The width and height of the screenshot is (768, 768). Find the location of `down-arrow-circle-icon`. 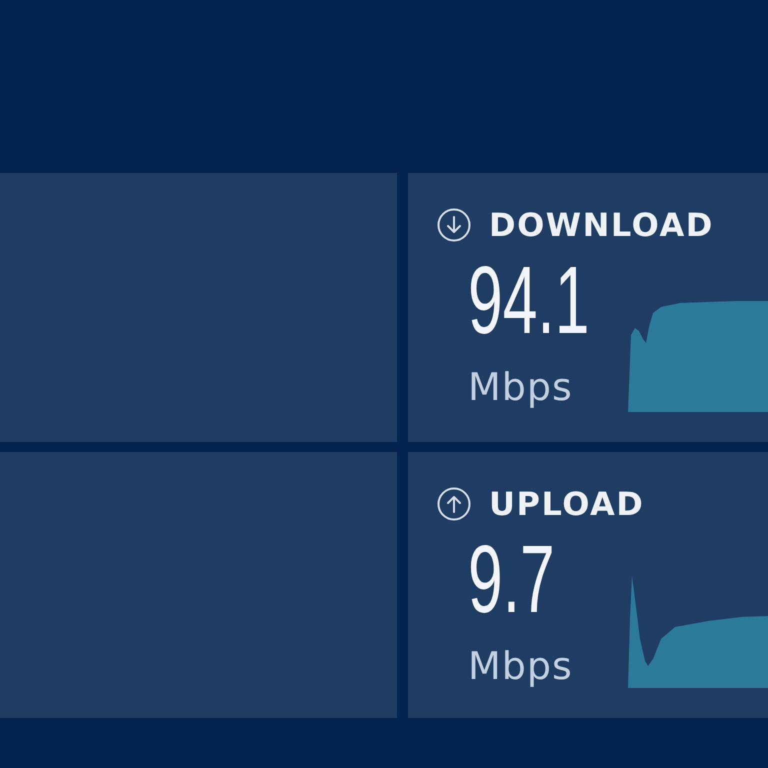

down-arrow-circle-icon is located at coordinates (454, 225).